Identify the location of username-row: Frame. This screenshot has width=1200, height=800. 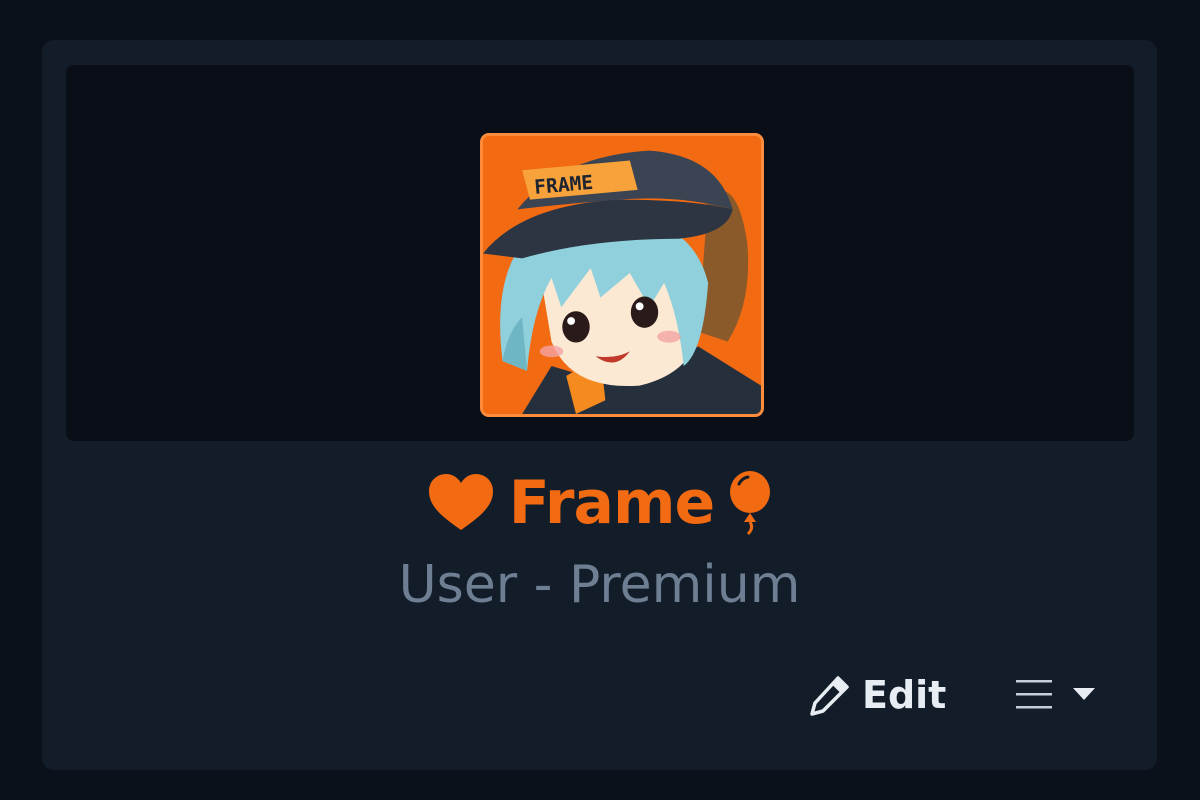
(599, 503).